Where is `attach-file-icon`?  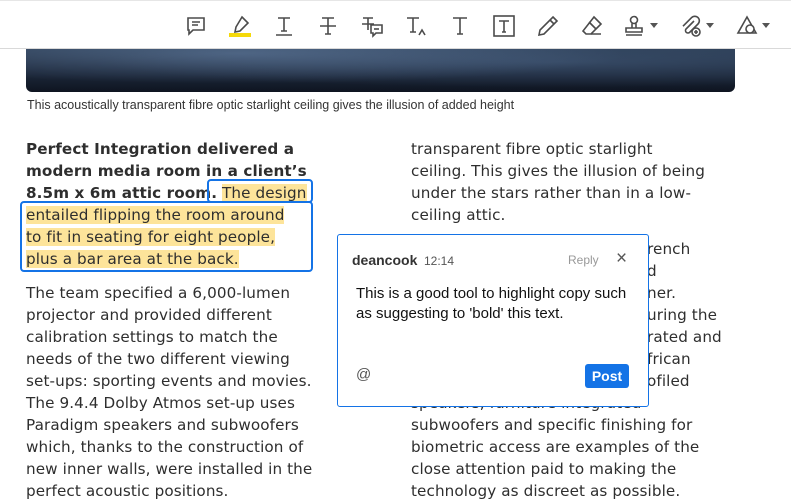 attach-file-icon is located at coordinates (690, 26).